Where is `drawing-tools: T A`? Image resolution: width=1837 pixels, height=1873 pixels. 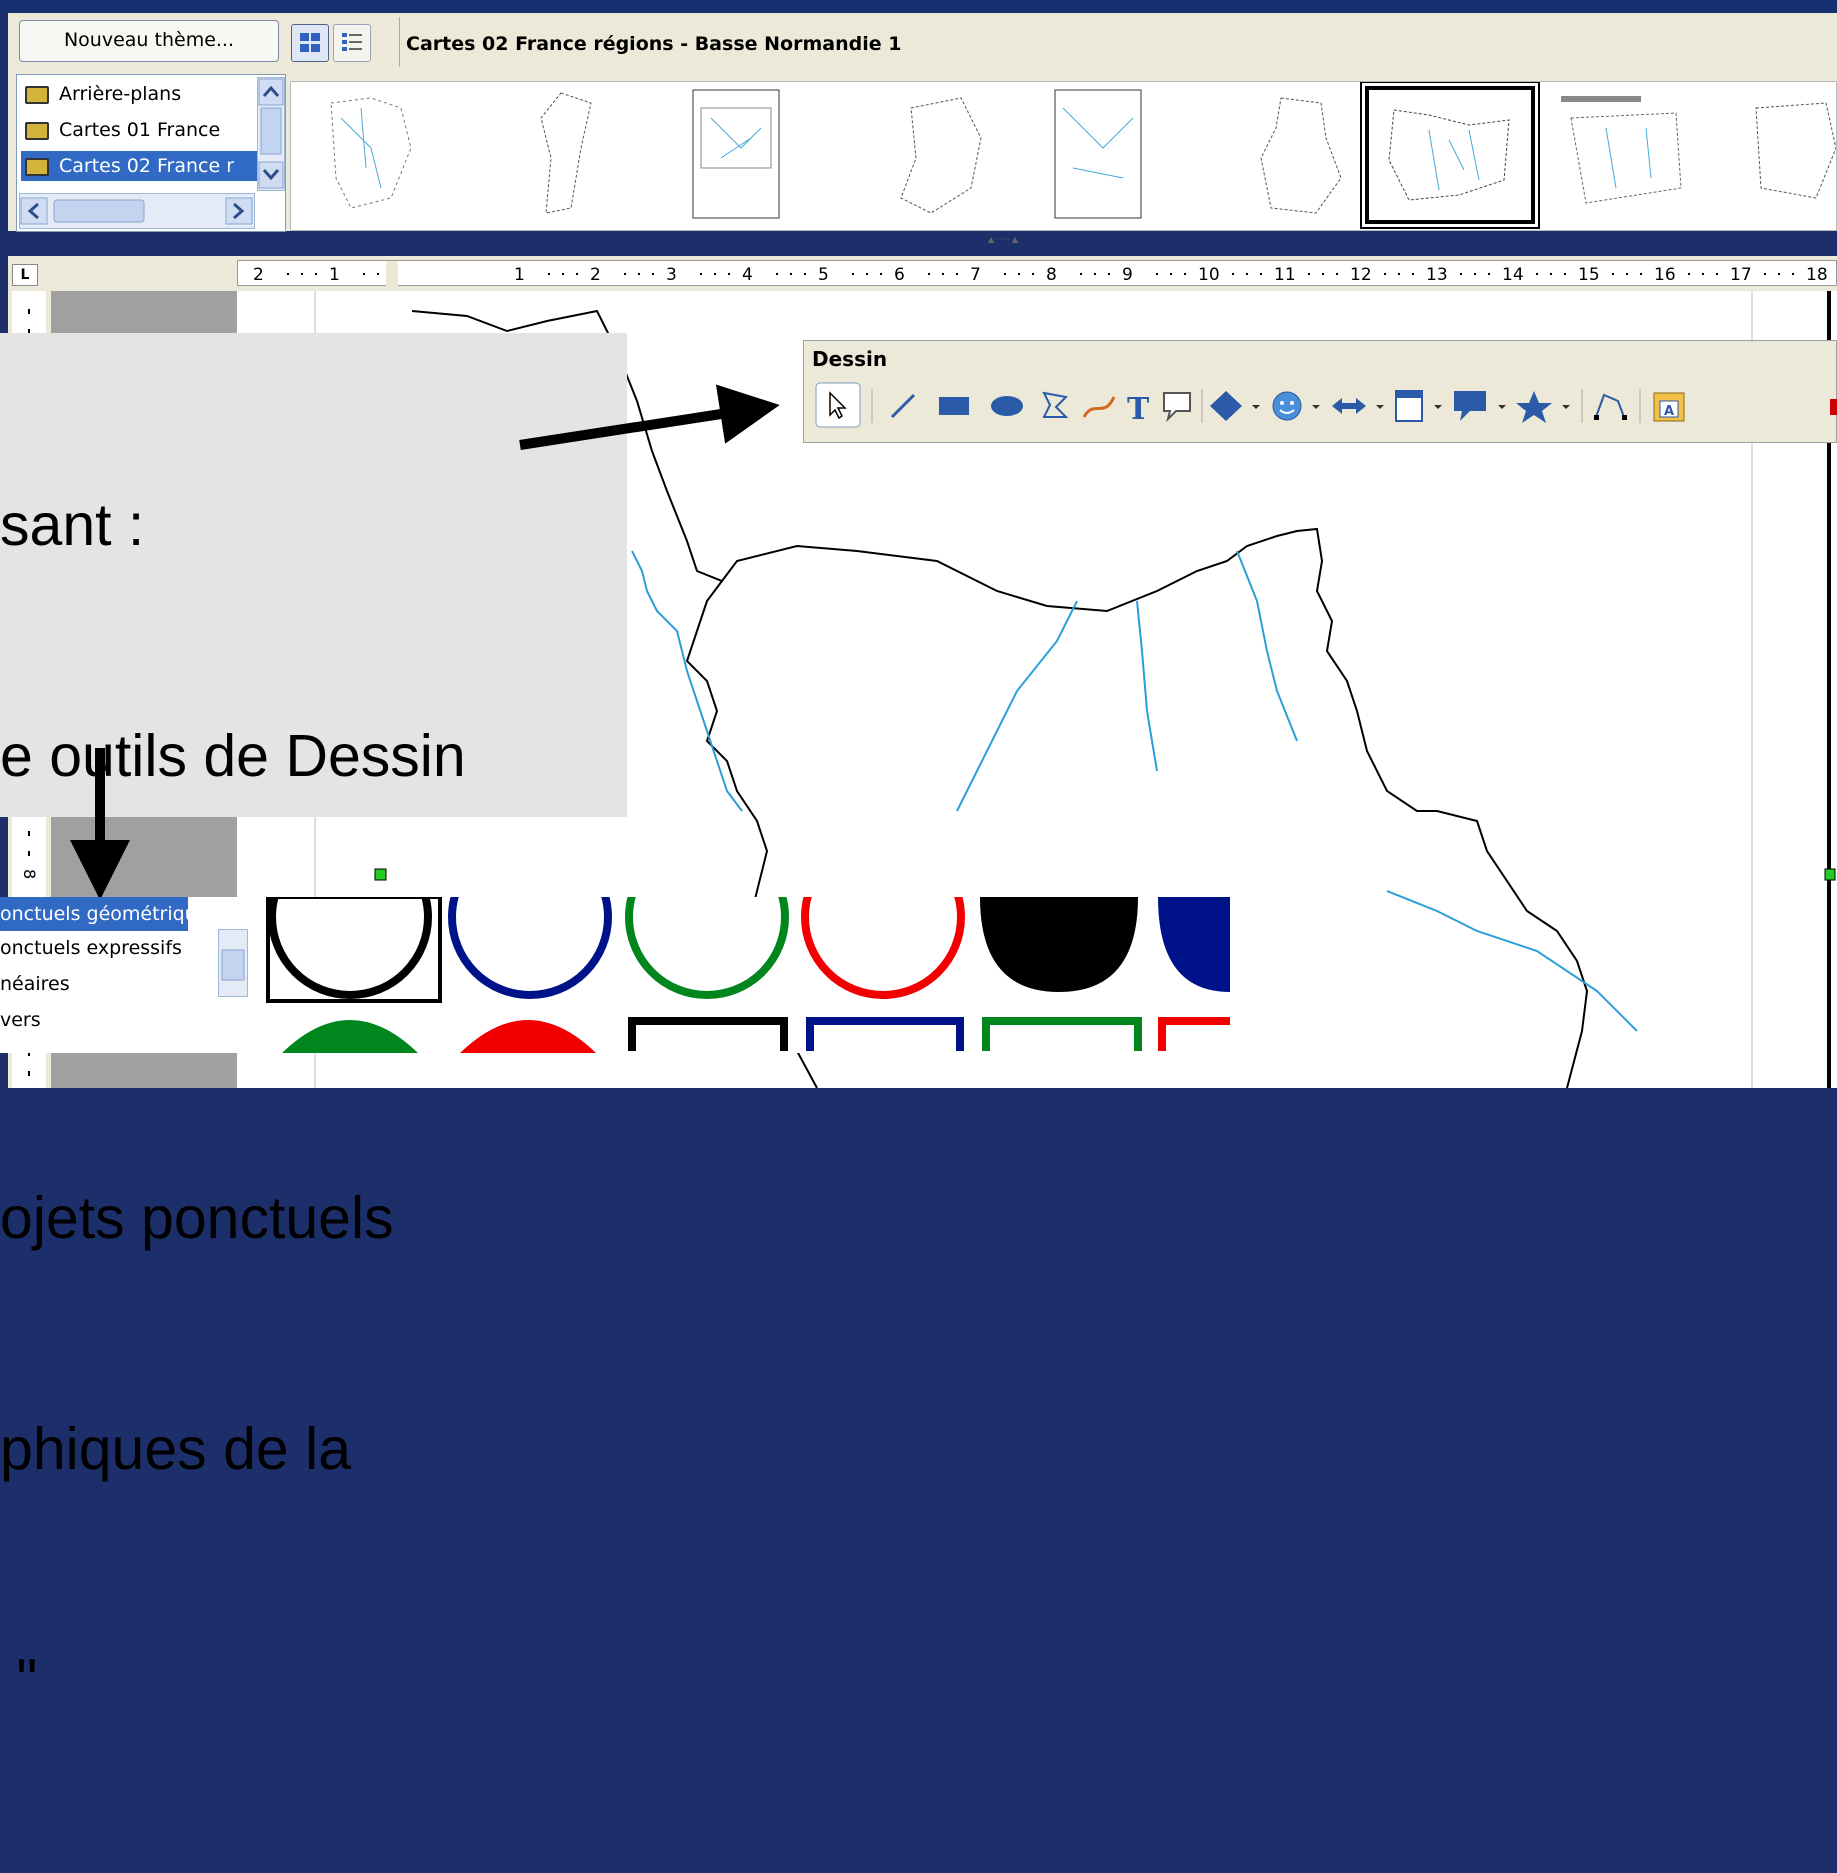 drawing-tools: T A is located at coordinates (1320, 409).